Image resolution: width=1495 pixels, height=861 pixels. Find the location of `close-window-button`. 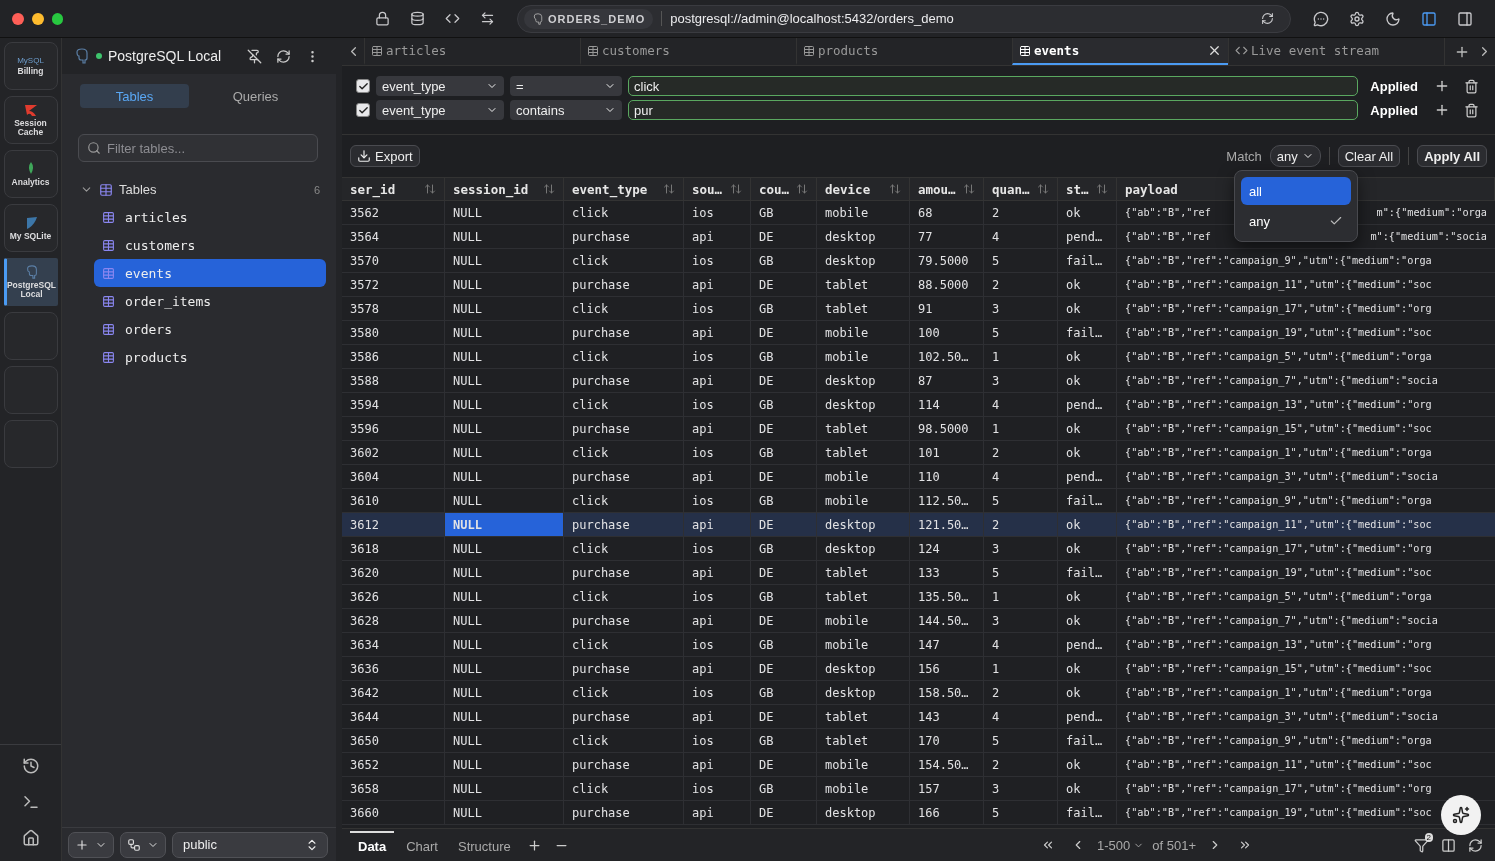

close-window-button is located at coordinates (18, 18).